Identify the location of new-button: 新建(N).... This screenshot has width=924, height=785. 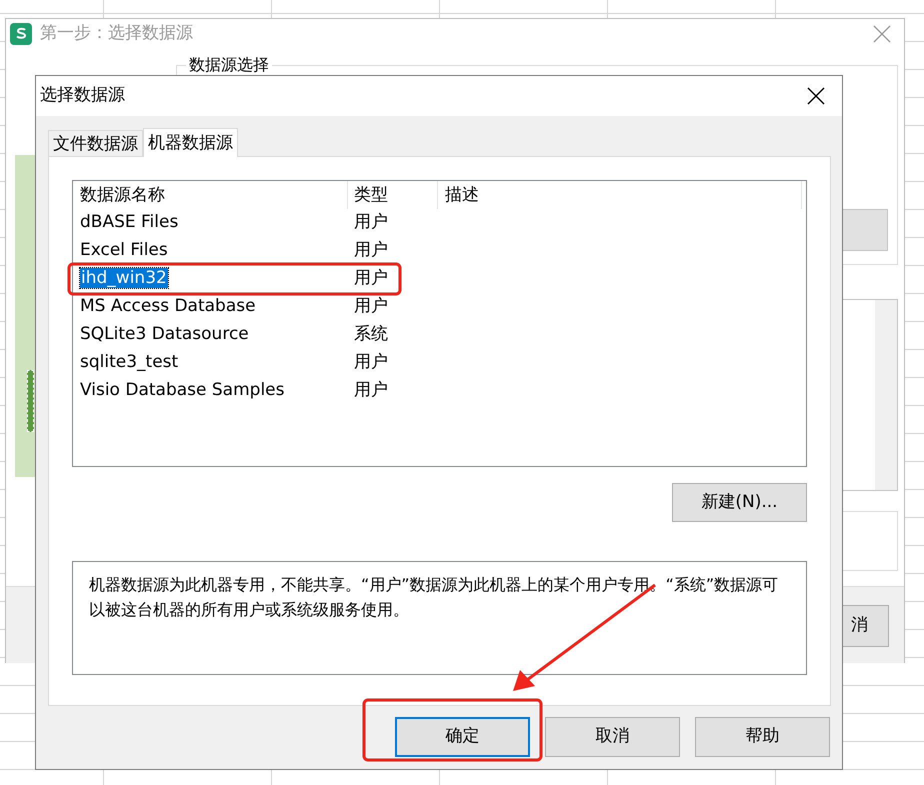
(739, 502).